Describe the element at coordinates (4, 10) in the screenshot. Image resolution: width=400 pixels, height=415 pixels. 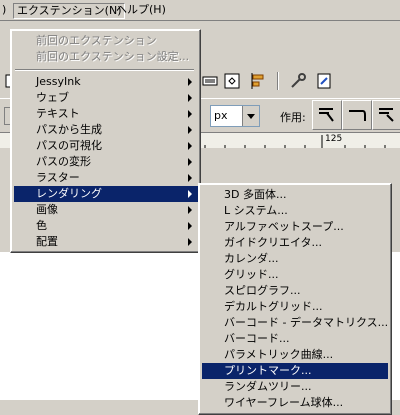
I see `menu-edge-label: )` at that location.